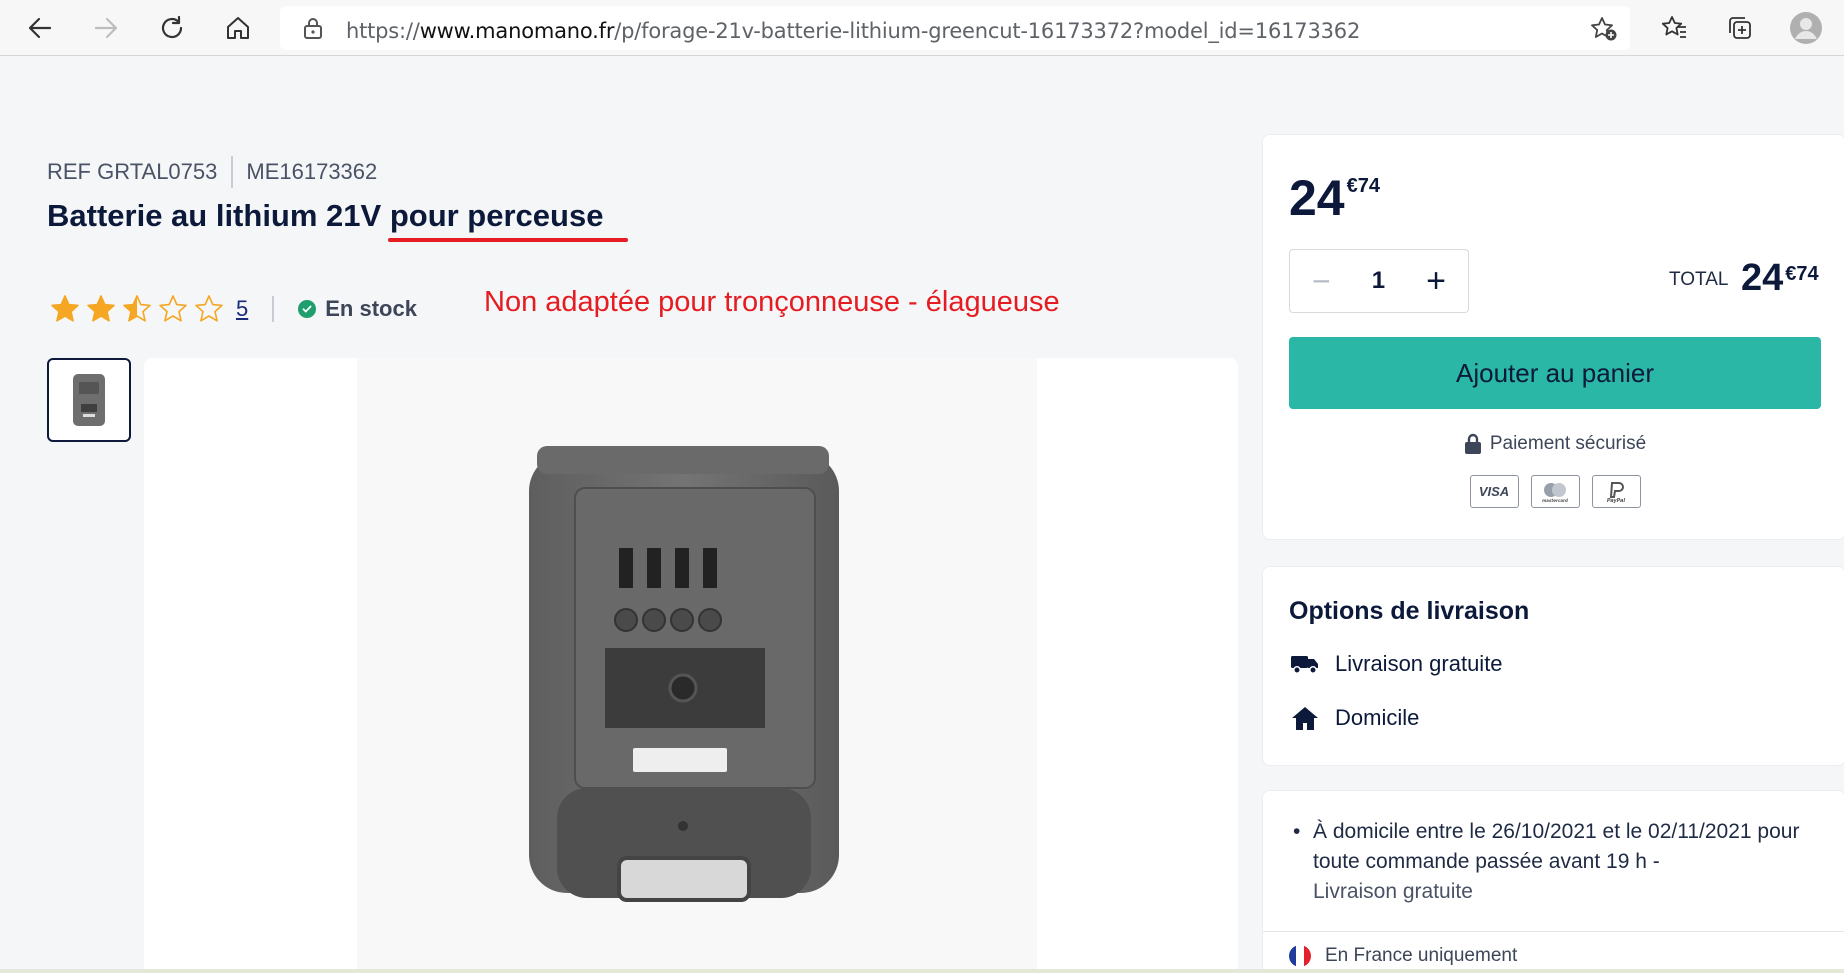 Image resolution: width=1844 pixels, height=973 pixels. What do you see at coordinates (1616, 501) in the screenshot?
I see `svg-text: PayPal` at bounding box center [1616, 501].